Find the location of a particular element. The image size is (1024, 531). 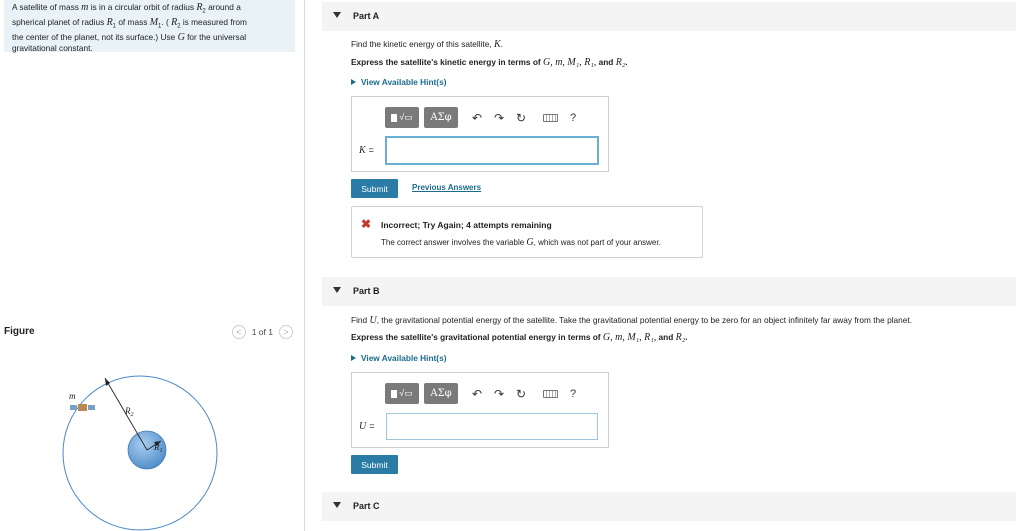

figure-header: Figure < 1 of 1 > is located at coordinates (149, 333).